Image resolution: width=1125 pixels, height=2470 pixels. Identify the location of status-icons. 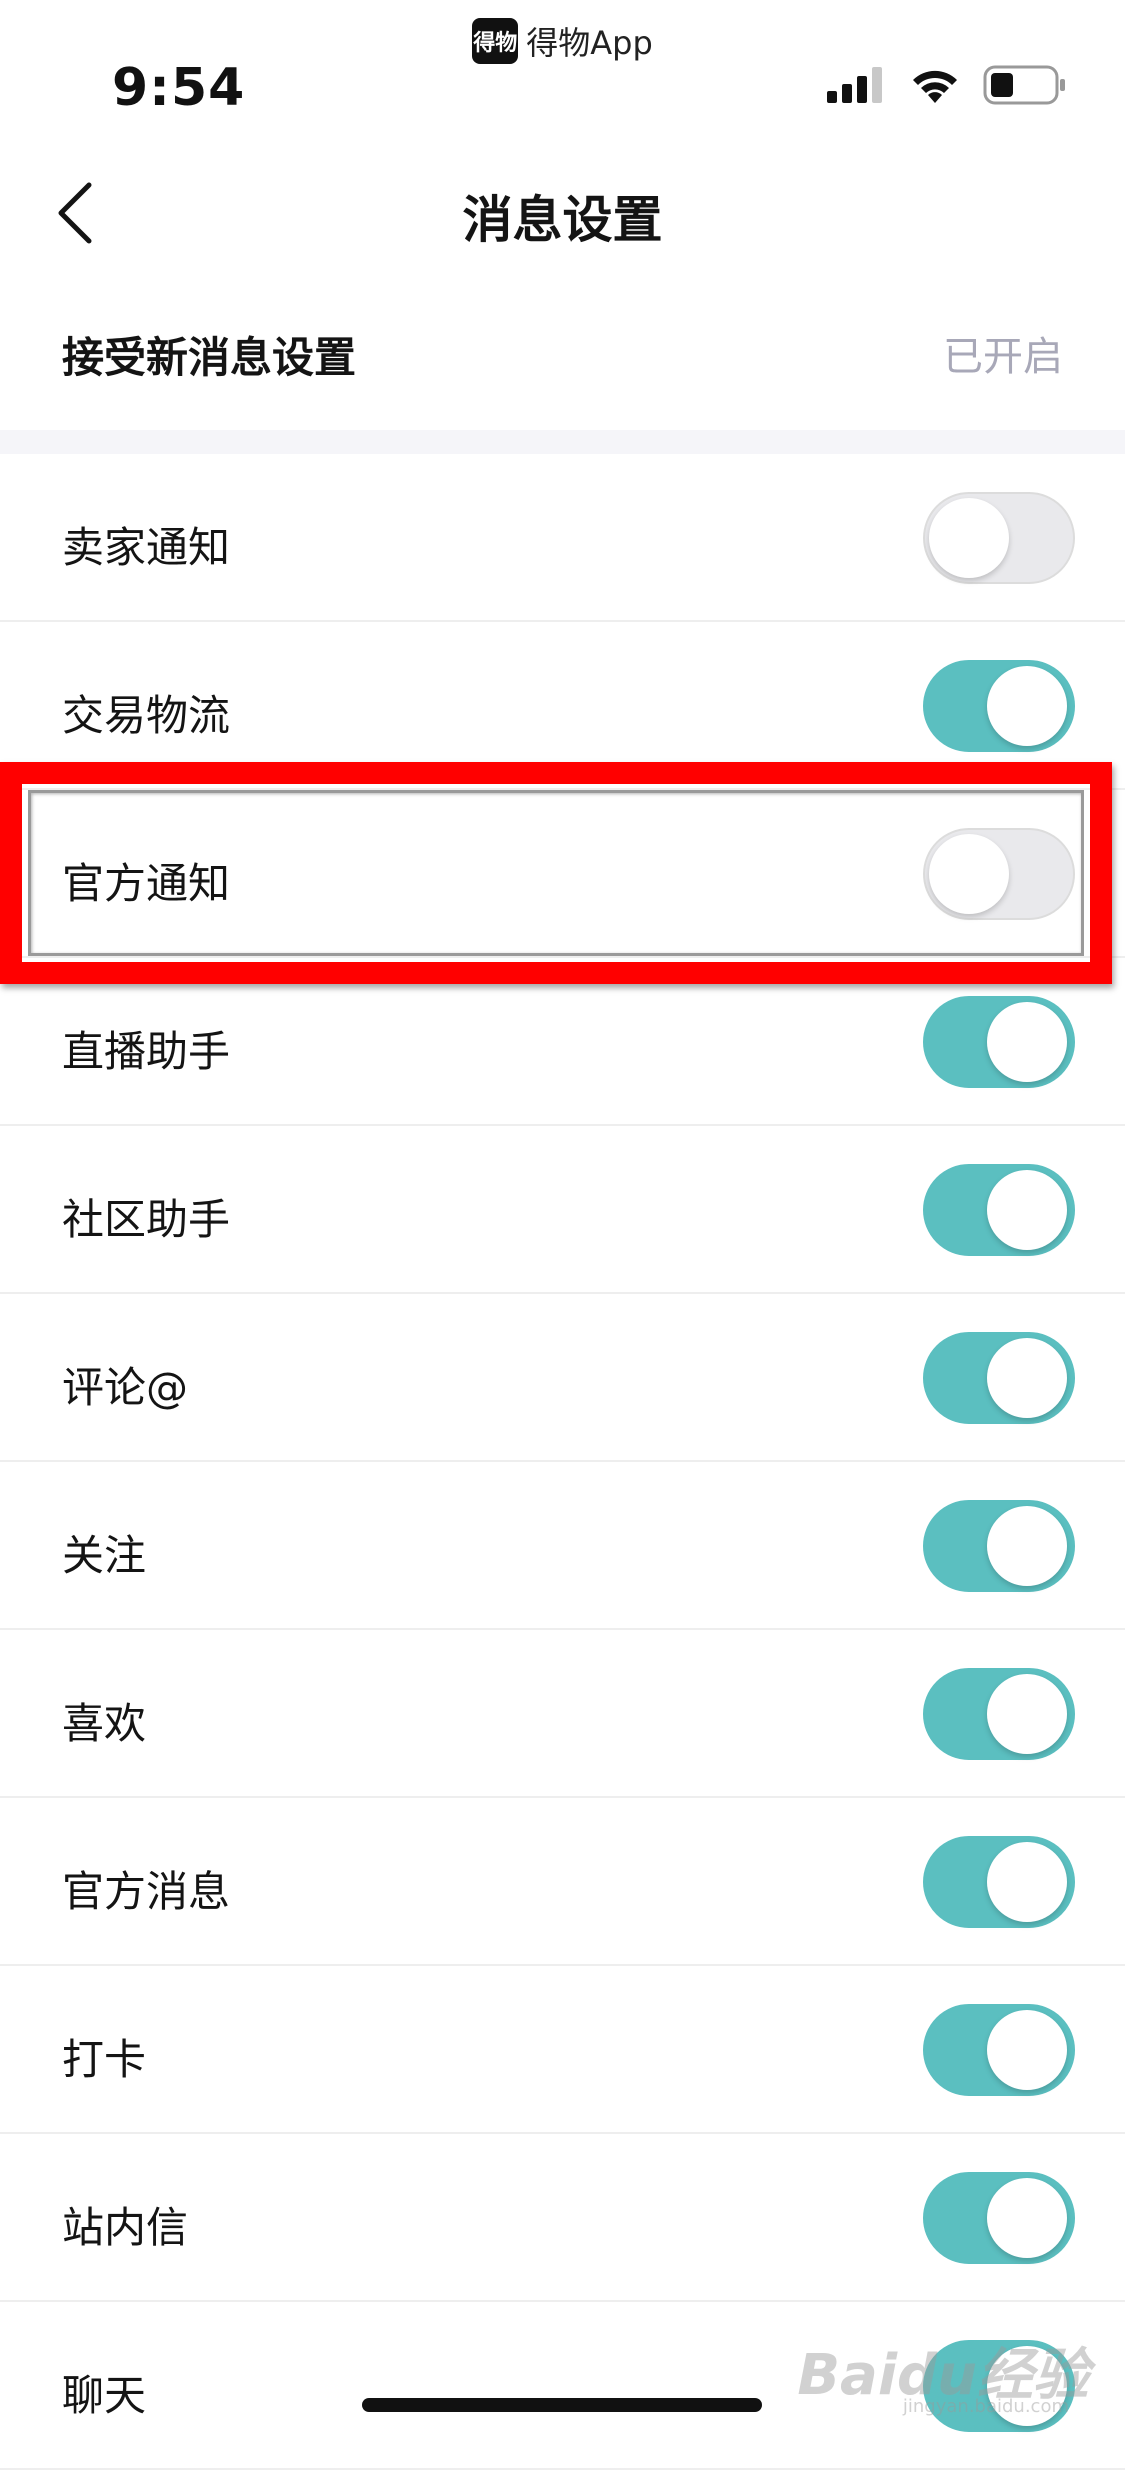
(947, 87).